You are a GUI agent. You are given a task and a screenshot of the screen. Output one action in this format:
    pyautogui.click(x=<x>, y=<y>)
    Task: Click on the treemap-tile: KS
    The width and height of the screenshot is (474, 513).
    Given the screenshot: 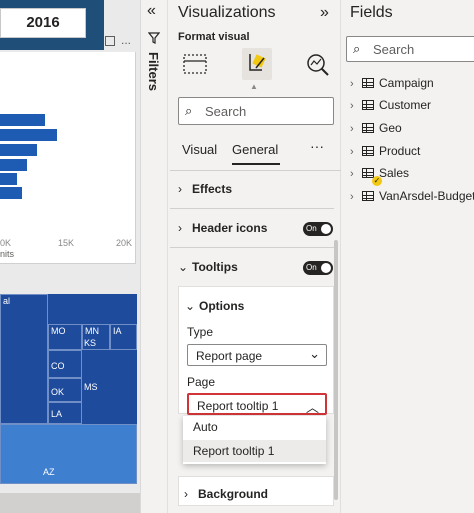 What is the action you would take?
    pyautogui.click(x=96, y=350)
    